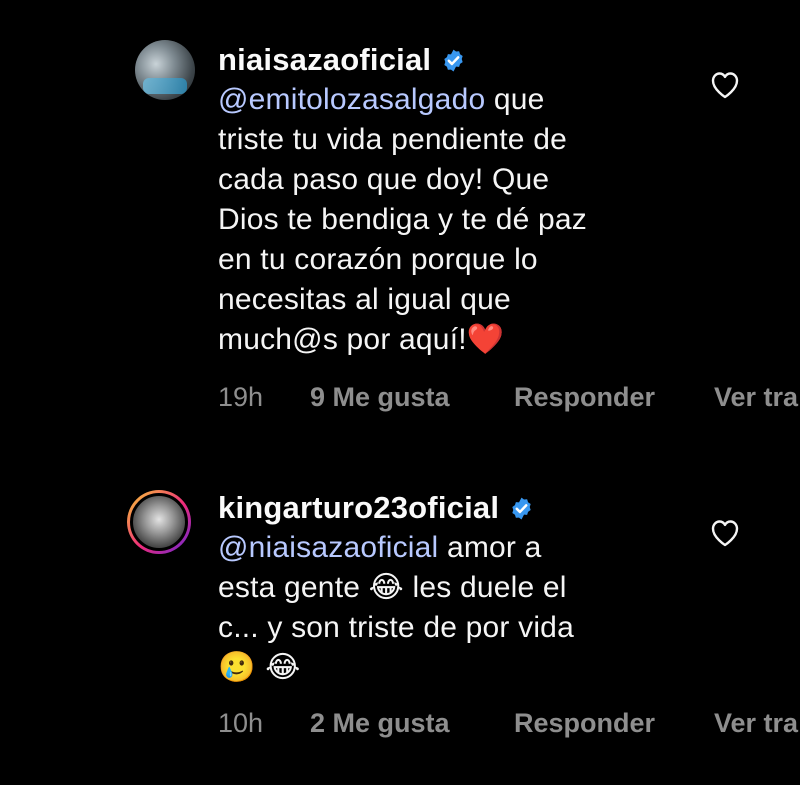 The image size is (800, 785). I want to click on text-line: amor a, so click(490, 547).